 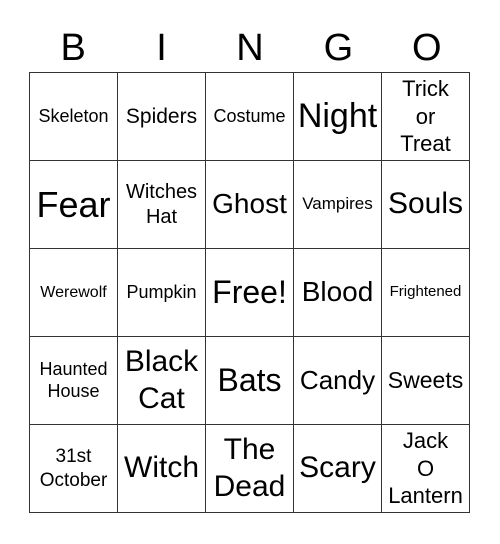 I want to click on bingo-cell: Free!, so click(x=250, y=293).